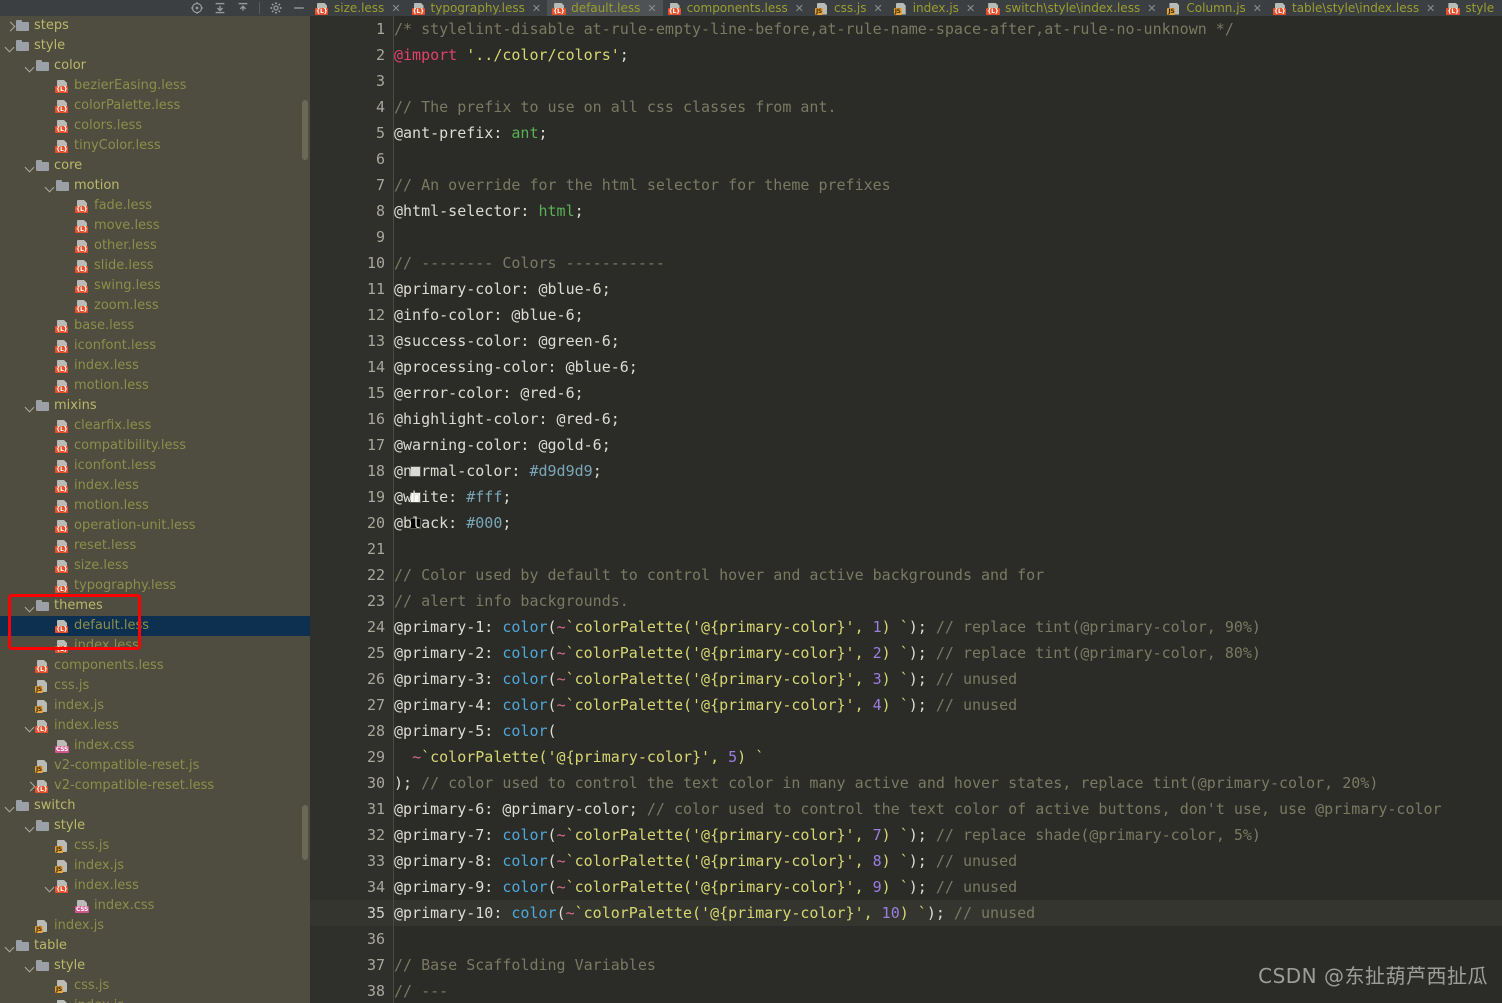 Image resolution: width=1502 pixels, height=1003 pixels. What do you see at coordinates (948, 367) in the screenshot?
I see `code-line: @processing-color: @blue-6;` at bounding box center [948, 367].